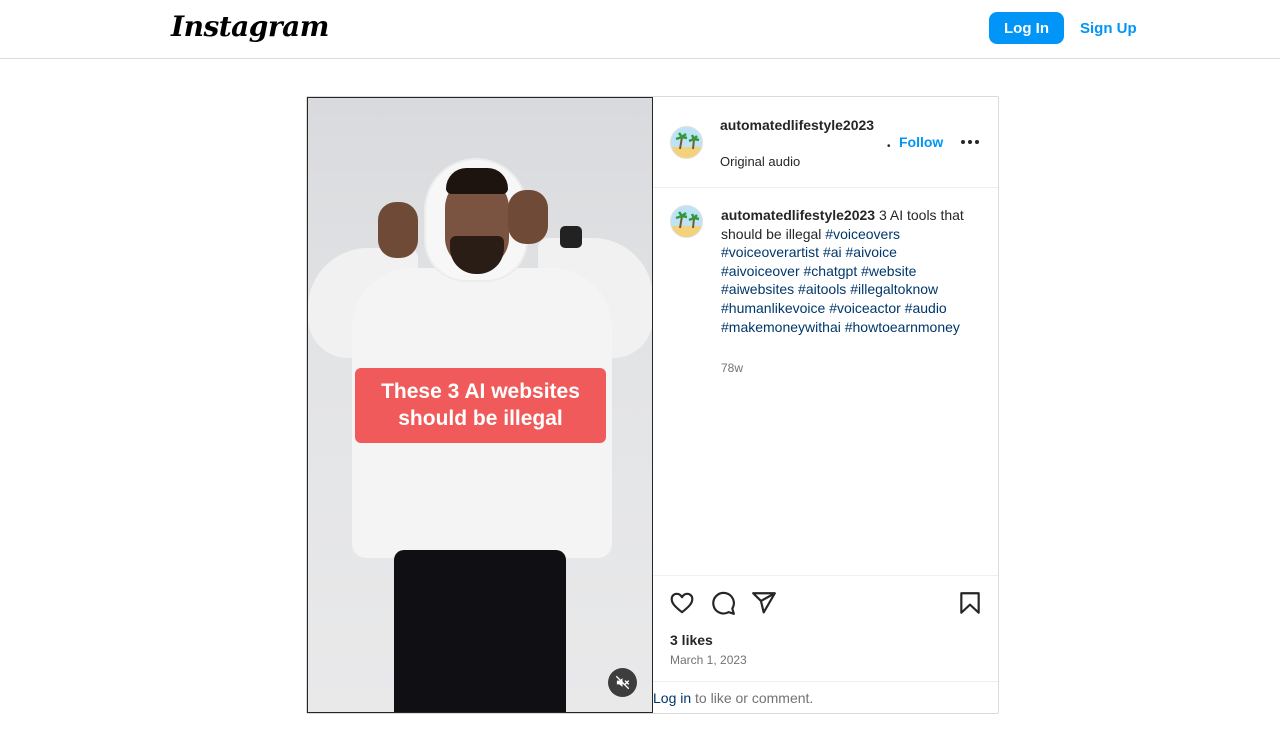  What do you see at coordinates (723, 603) in the screenshot?
I see `comment-icon` at bounding box center [723, 603].